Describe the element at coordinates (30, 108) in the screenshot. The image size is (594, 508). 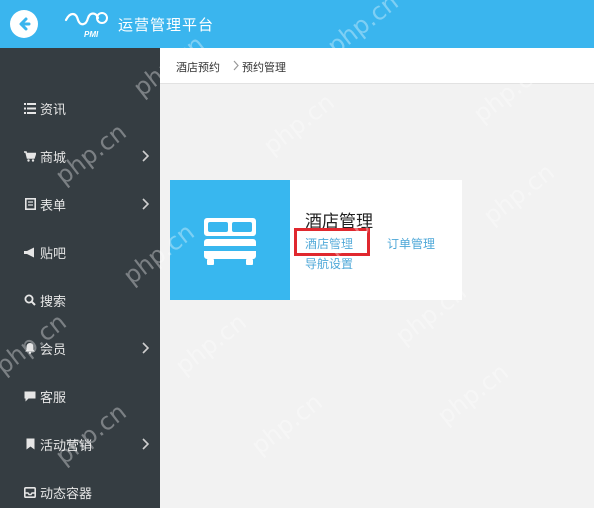
I see `list-icon` at that location.